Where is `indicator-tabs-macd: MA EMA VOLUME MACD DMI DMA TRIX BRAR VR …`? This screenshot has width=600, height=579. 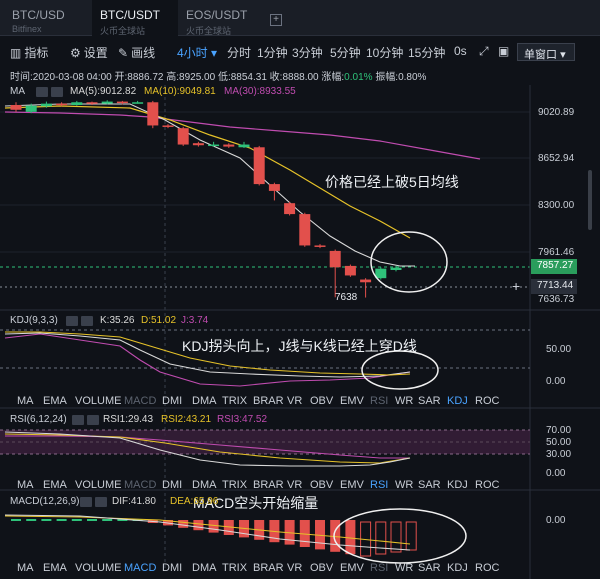
indicator-tabs-macd: MA EMA VOLUME MACD DMI DMA TRIX BRAR VR … is located at coordinates (265, 569).